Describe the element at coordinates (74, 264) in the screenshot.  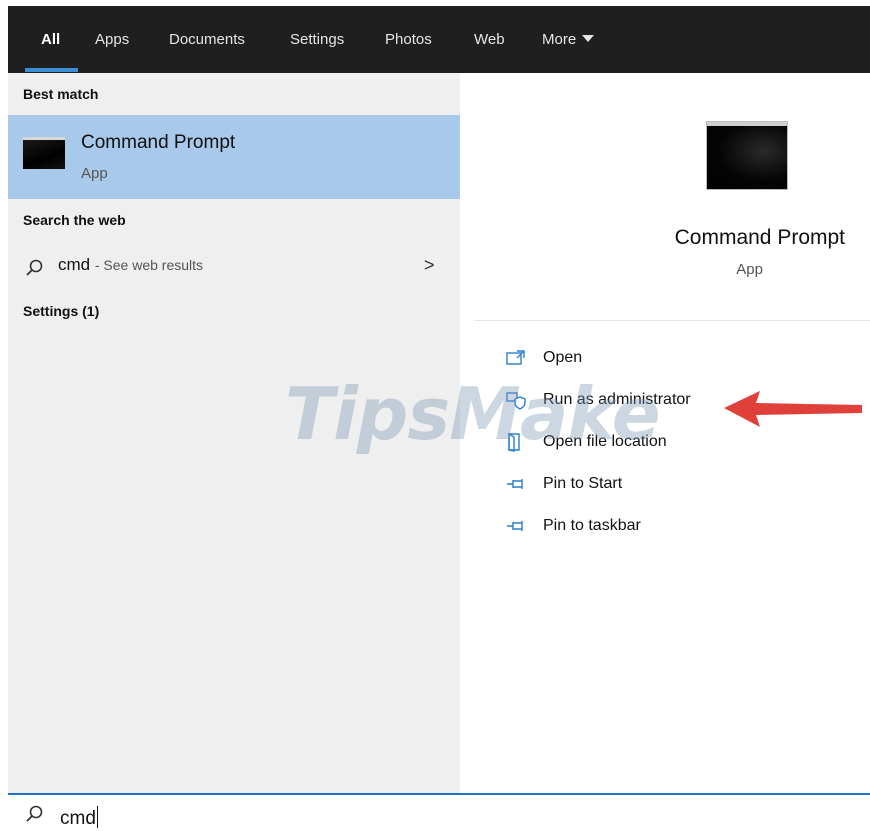
I see `web-query: cmd` at that location.